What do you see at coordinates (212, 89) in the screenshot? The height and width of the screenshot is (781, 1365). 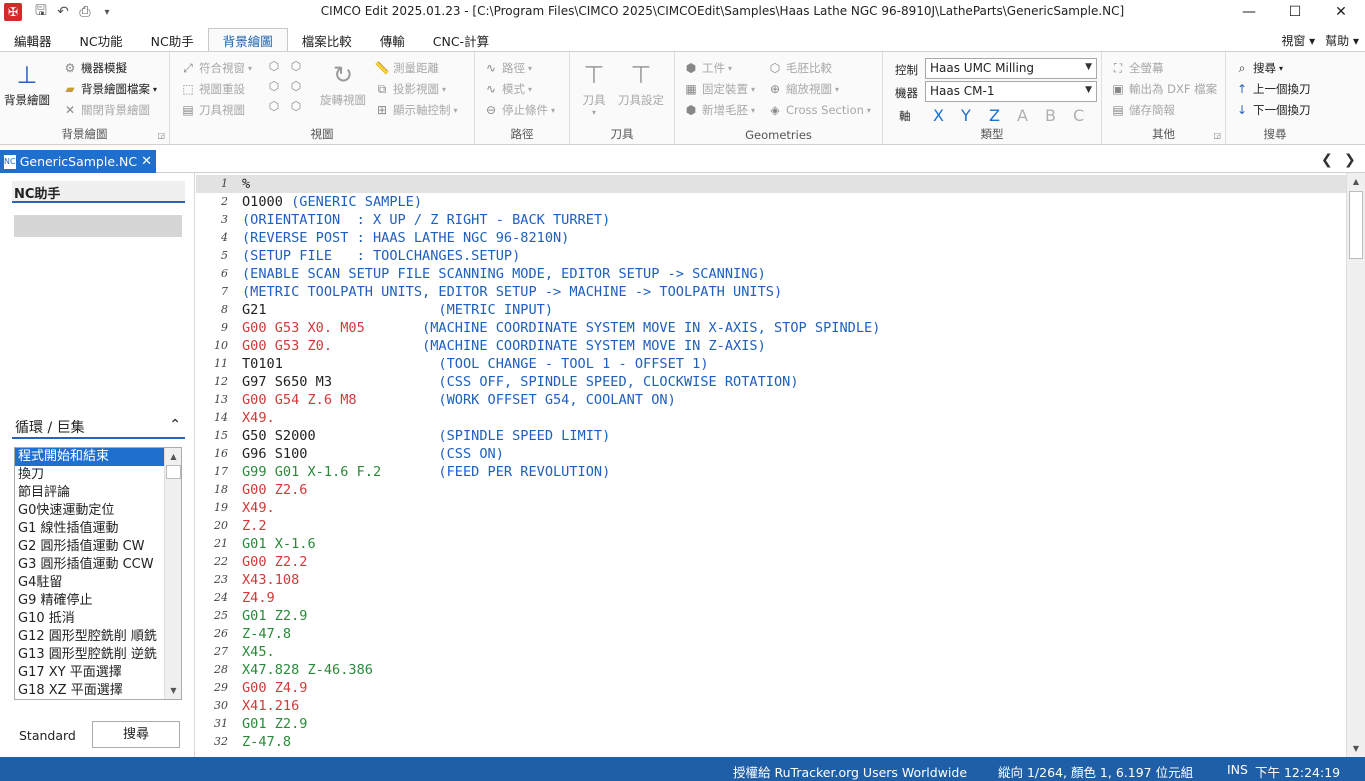 I see `reset-view-button: ⬚ 視圖重設` at bounding box center [212, 89].